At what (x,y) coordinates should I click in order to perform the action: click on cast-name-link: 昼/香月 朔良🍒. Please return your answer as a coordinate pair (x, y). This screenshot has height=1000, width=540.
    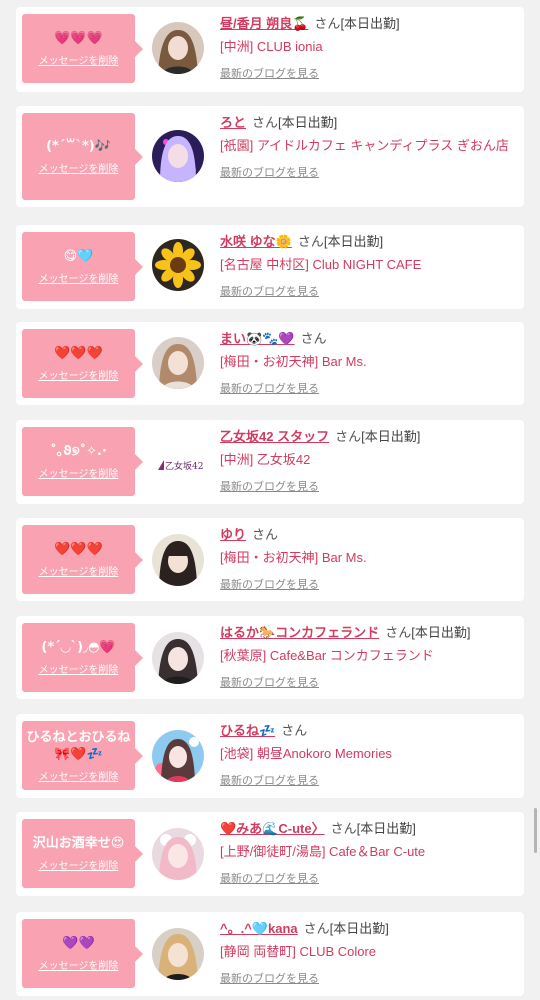
    Looking at the image, I should click on (264, 23).